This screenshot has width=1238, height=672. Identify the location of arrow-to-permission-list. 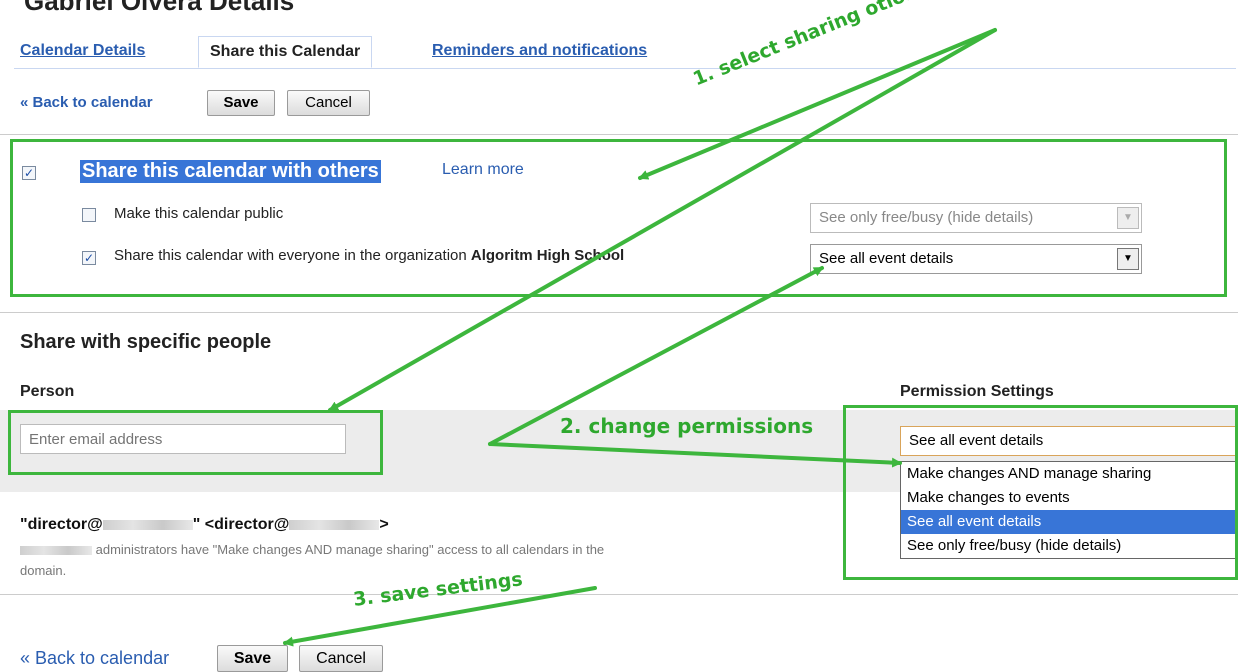
(695, 455).